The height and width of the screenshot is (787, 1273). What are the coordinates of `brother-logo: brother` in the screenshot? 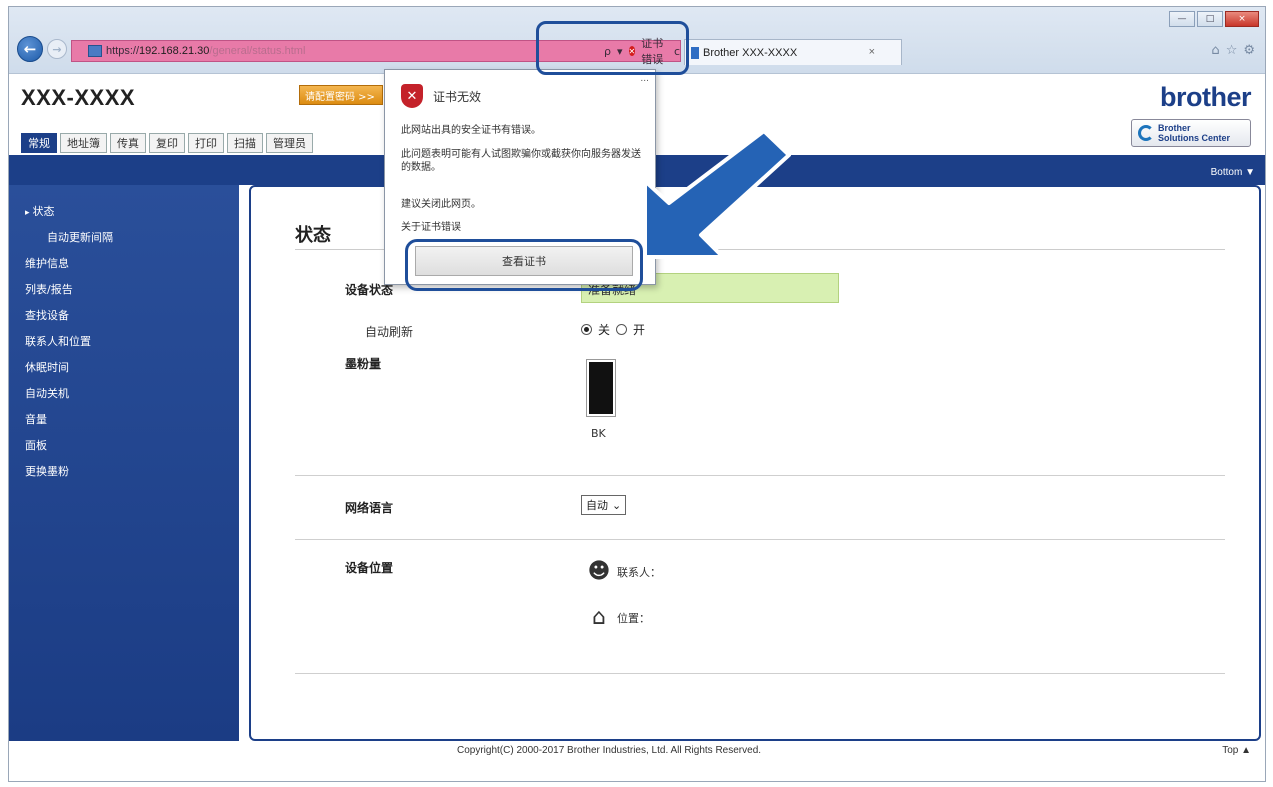 It's located at (1206, 97).